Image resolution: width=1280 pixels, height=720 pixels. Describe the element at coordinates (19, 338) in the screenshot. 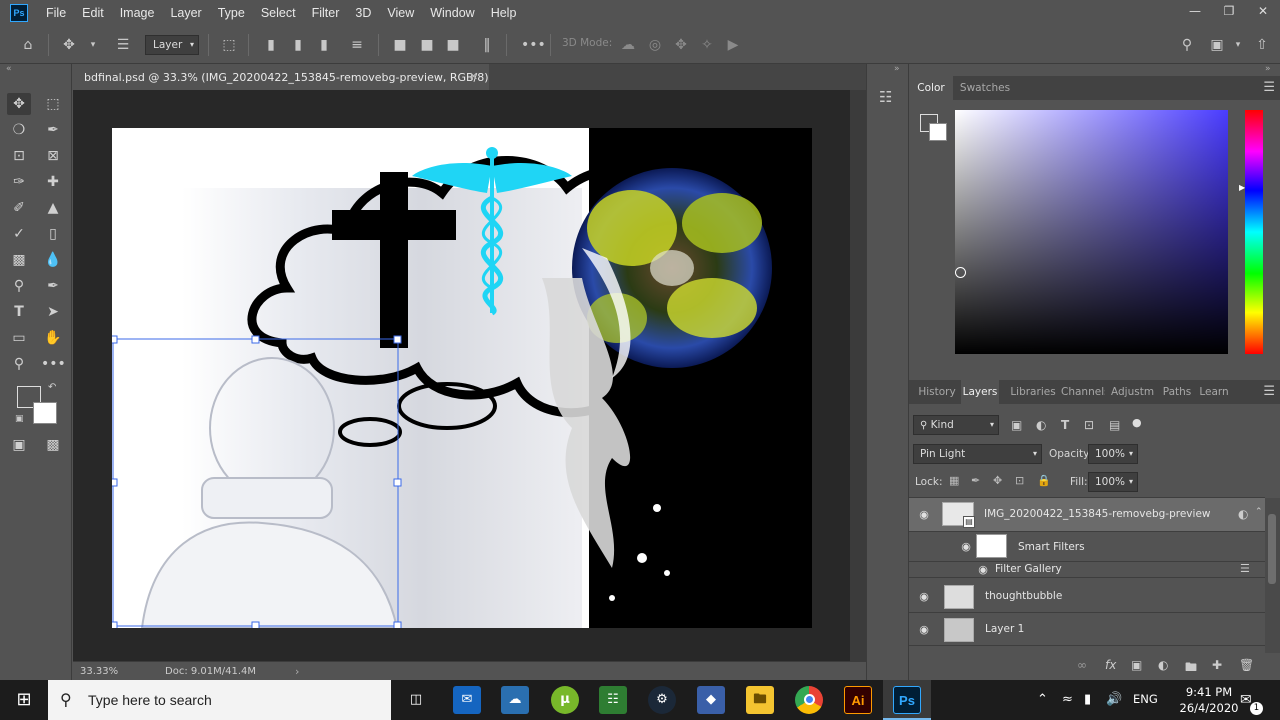

I see `rectangle-tool-icon: ▭` at that location.